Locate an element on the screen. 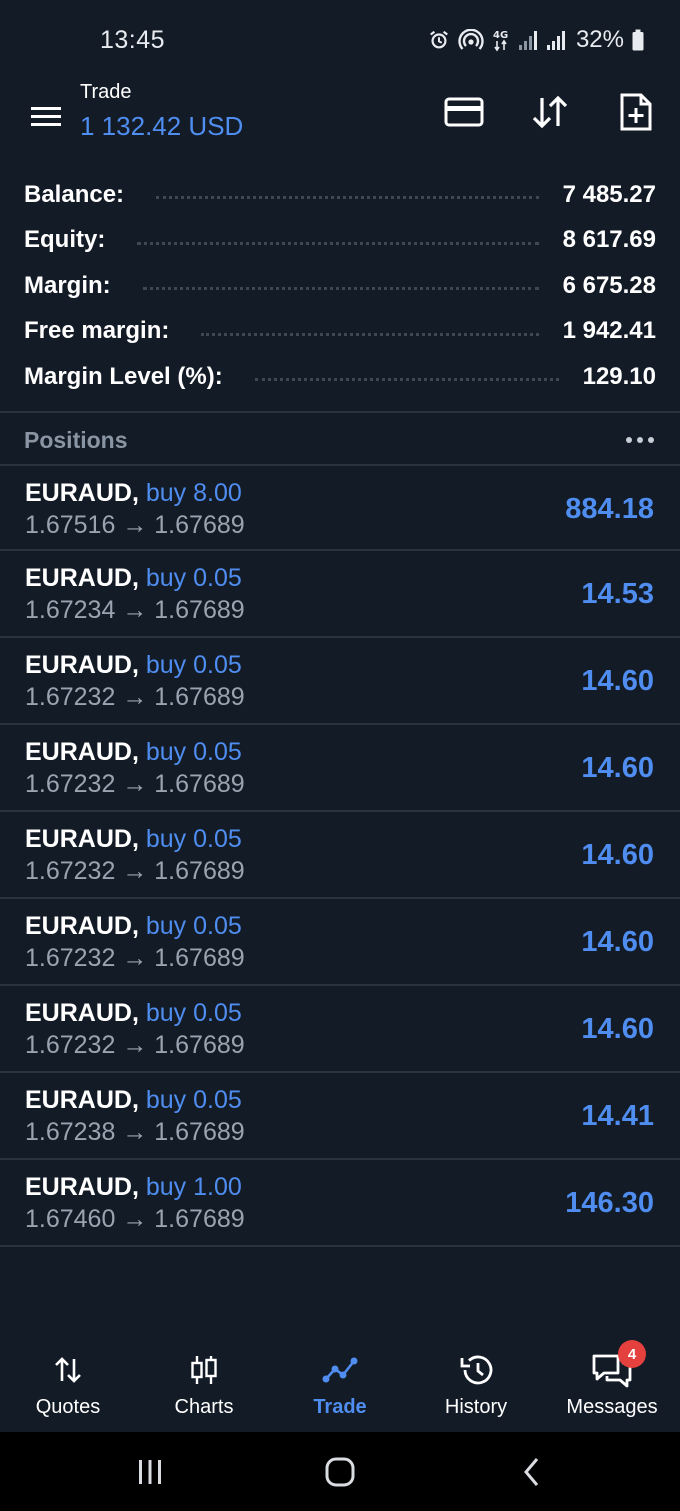 The height and width of the screenshot is (1511, 680). position-profit: 884.18 is located at coordinates (609, 509).